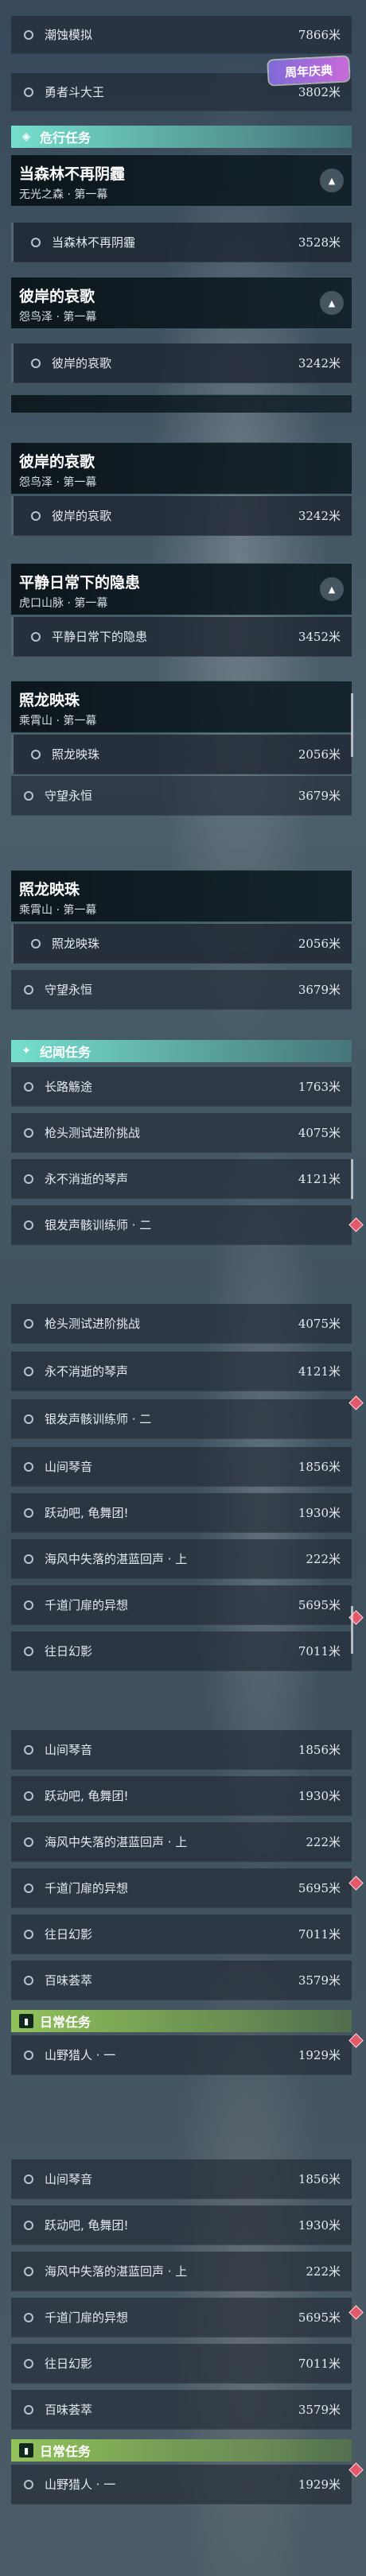 Image resolution: width=366 pixels, height=2576 pixels. I want to click on task-name: 银发声骸训练师 · 二, so click(98, 1419).